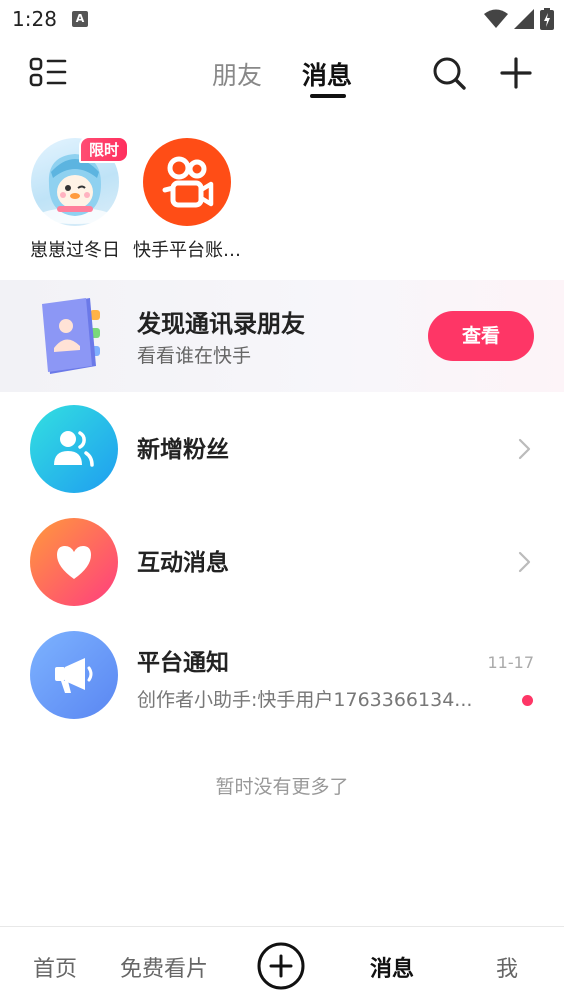 The width and height of the screenshot is (564, 1002). I want to click on story-item: 限时 崽崽过冬日, so click(75, 199).